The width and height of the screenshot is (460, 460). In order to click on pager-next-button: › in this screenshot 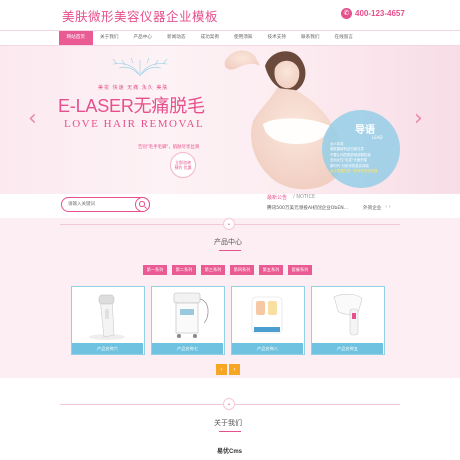, I will do `click(234, 369)`.